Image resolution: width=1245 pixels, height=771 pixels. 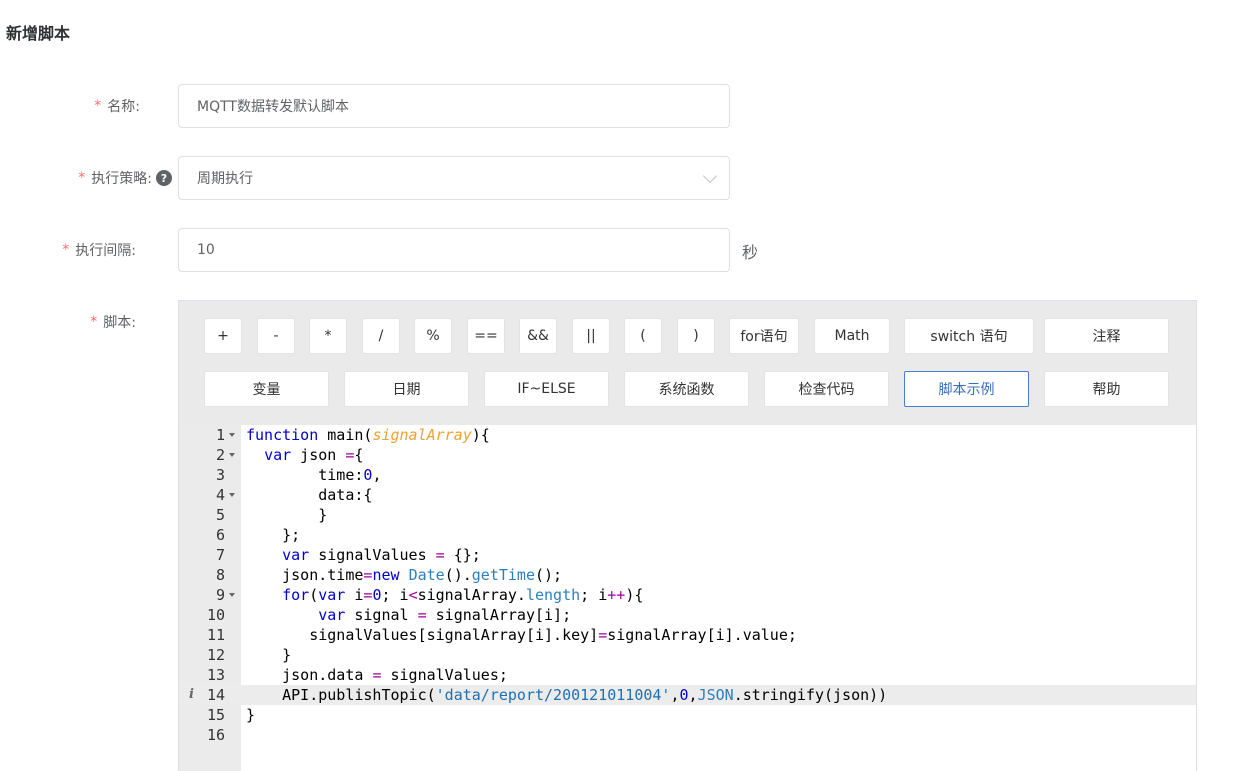 What do you see at coordinates (96, 178) in the screenshot?
I see `strategy-label: * 执行策略: ?` at bounding box center [96, 178].